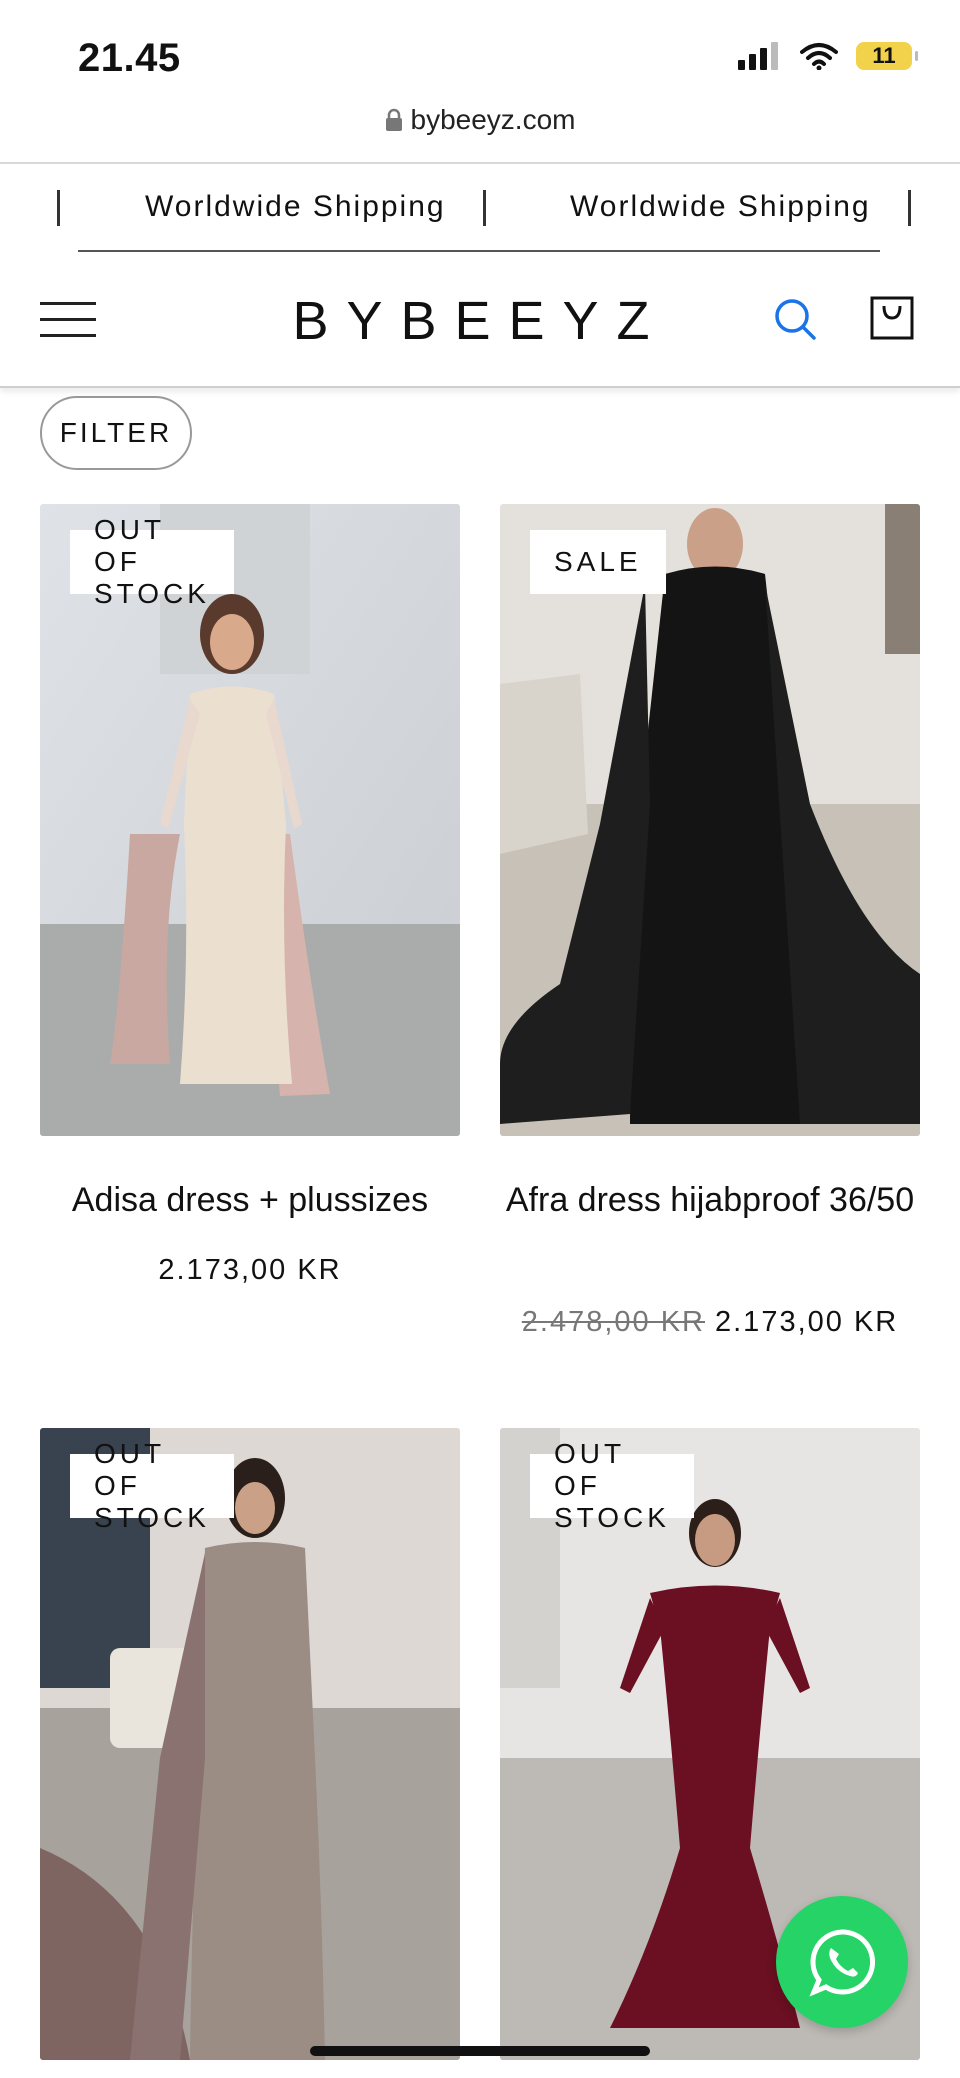 This screenshot has height=2078, width=960. What do you see at coordinates (884, 55) in the screenshot?
I see `battery-level: 11` at bounding box center [884, 55].